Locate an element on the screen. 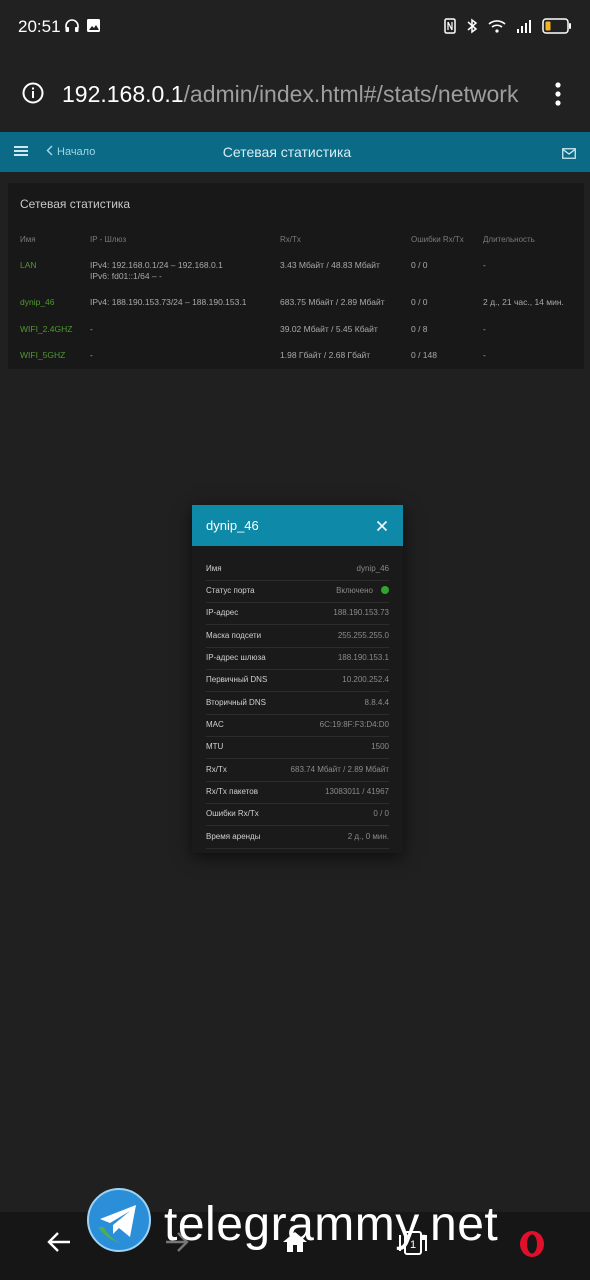 This screenshot has width=590, height=1280. headphones-icon is located at coordinates (72, 28).